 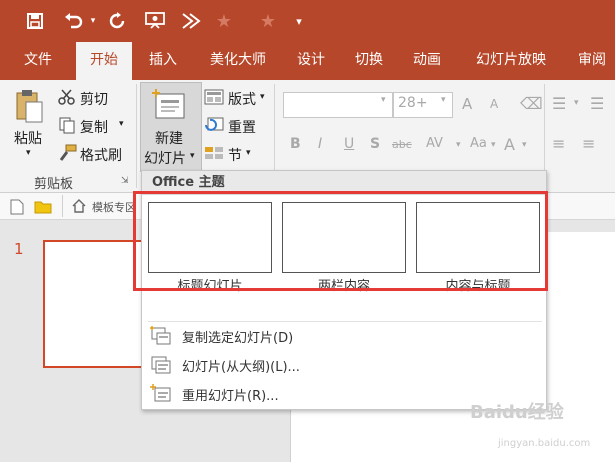 I want to click on tab-review: 审阅, so click(x=592, y=61).